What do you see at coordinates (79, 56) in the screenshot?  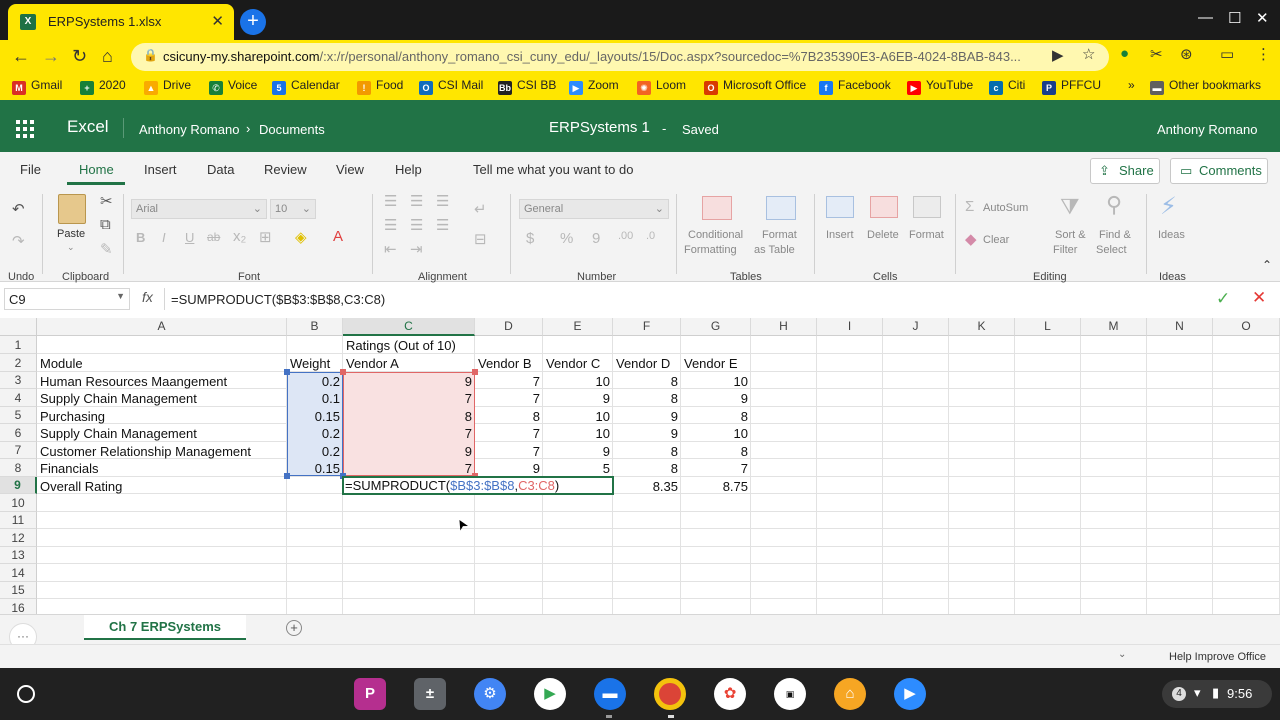 I see `reload-icon: ↻` at bounding box center [79, 56].